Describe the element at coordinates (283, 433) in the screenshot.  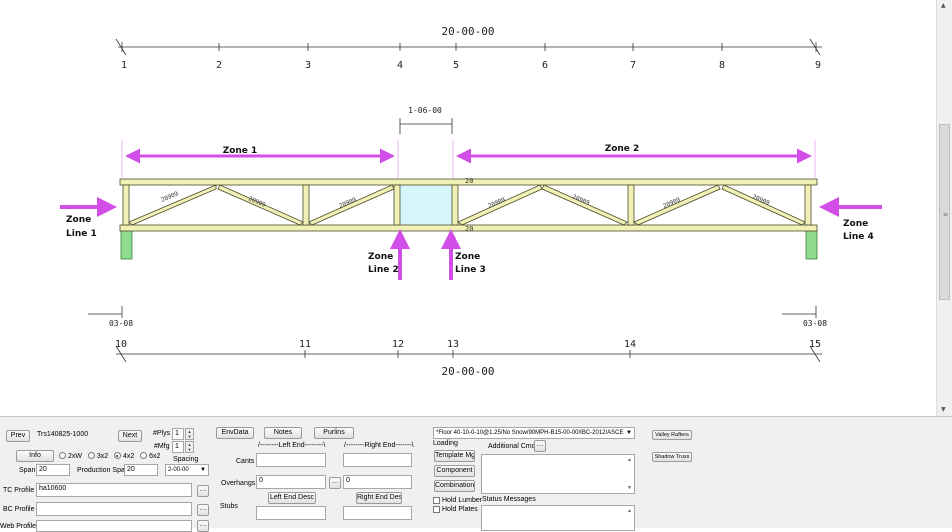
I see `notes-button: Notes` at that location.